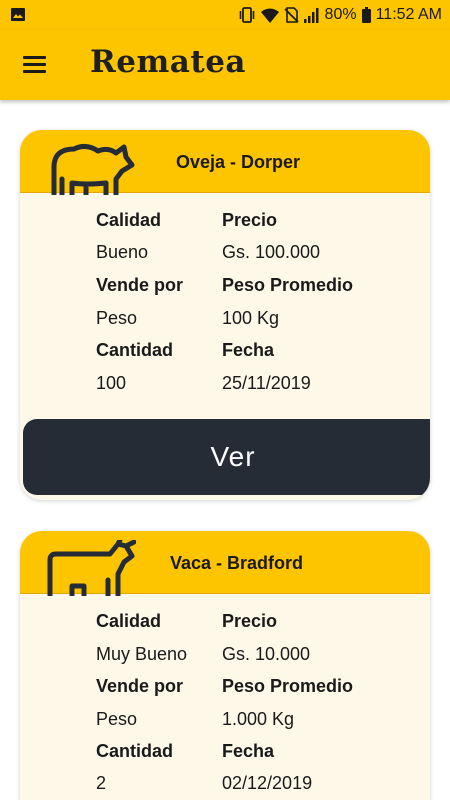 This screenshot has width=450, height=800. What do you see at coordinates (311, 15) in the screenshot?
I see `signal-icon` at bounding box center [311, 15].